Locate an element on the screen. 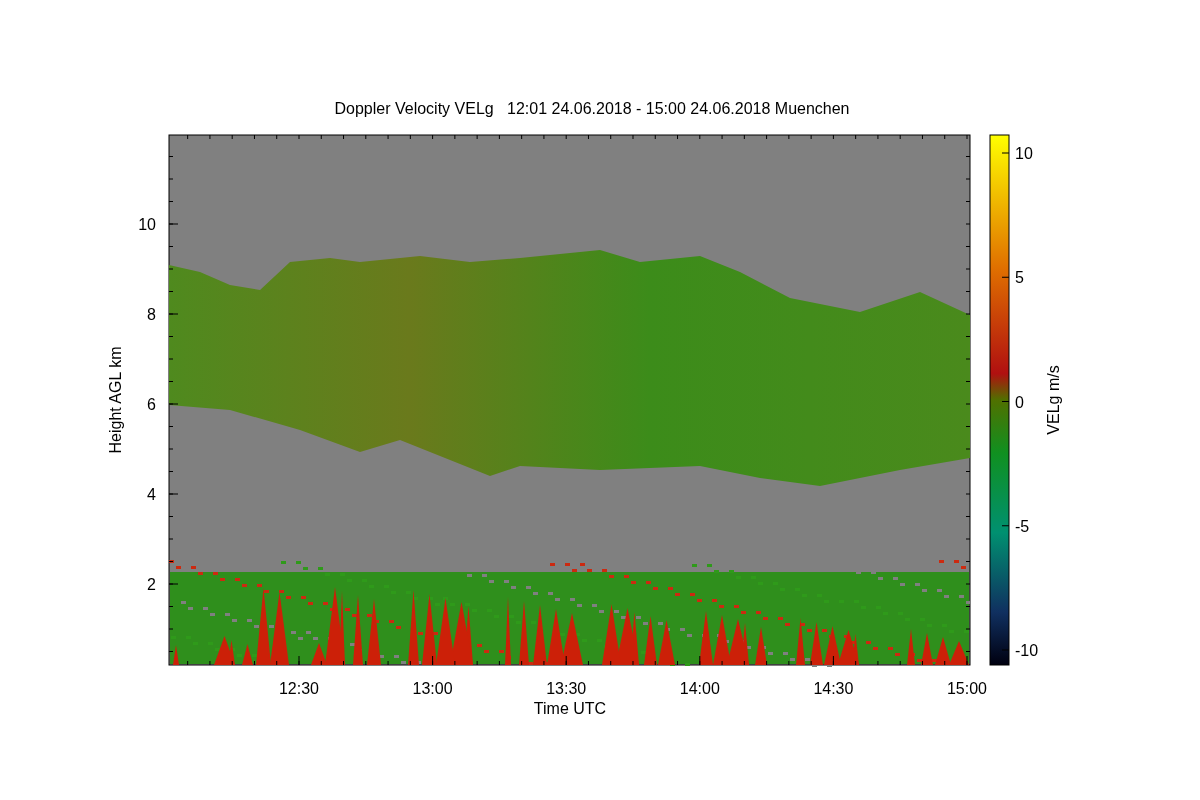 This screenshot has height=800, width=1200. y-tick-label: 4 is located at coordinates (151, 494).